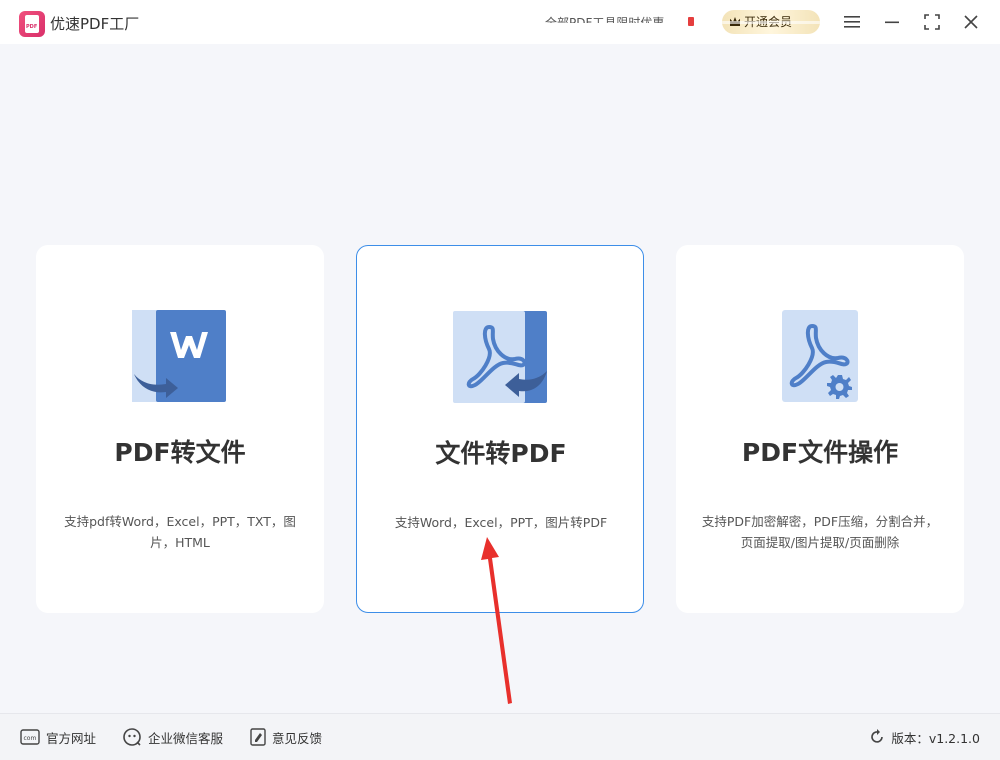  Describe the element at coordinates (691, 21) in the screenshot. I see `promo-hot-badge` at that location.